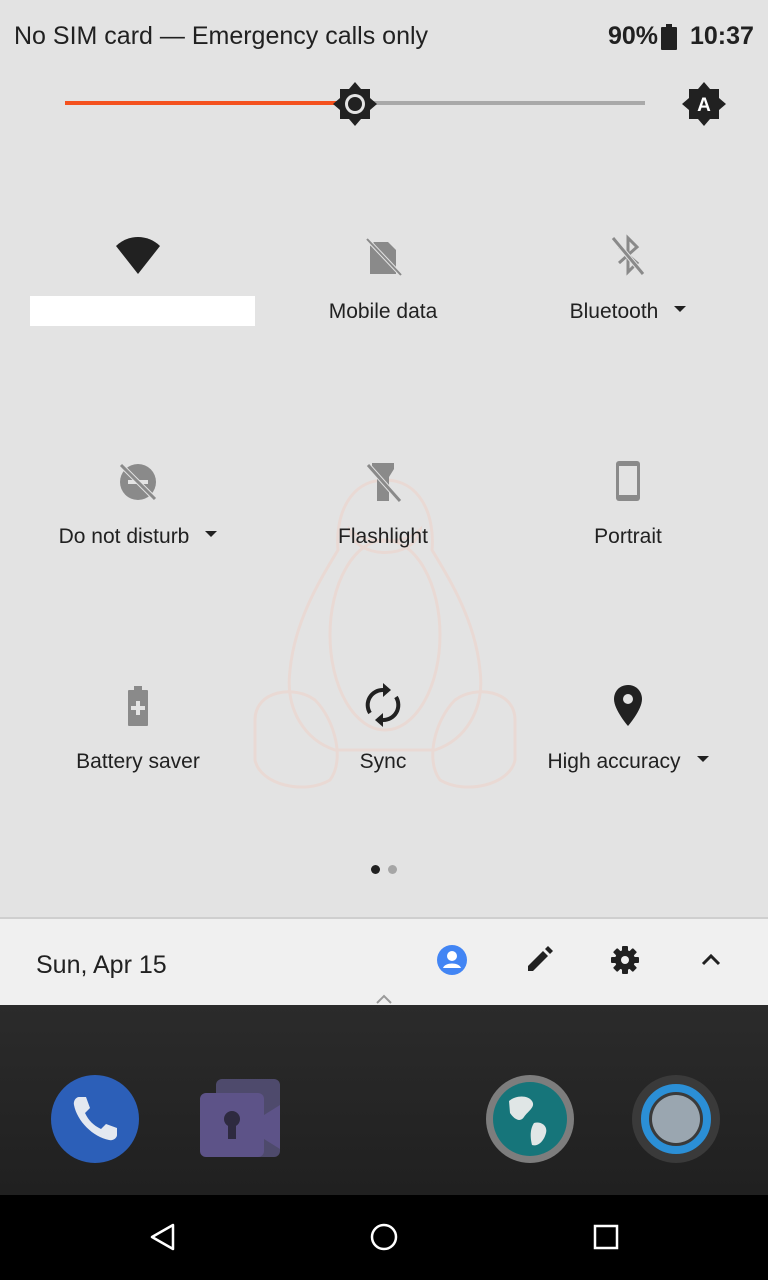 The image size is (768, 1280). Describe the element at coordinates (633, 36) in the screenshot. I see `battery-percent: 90%` at that location.